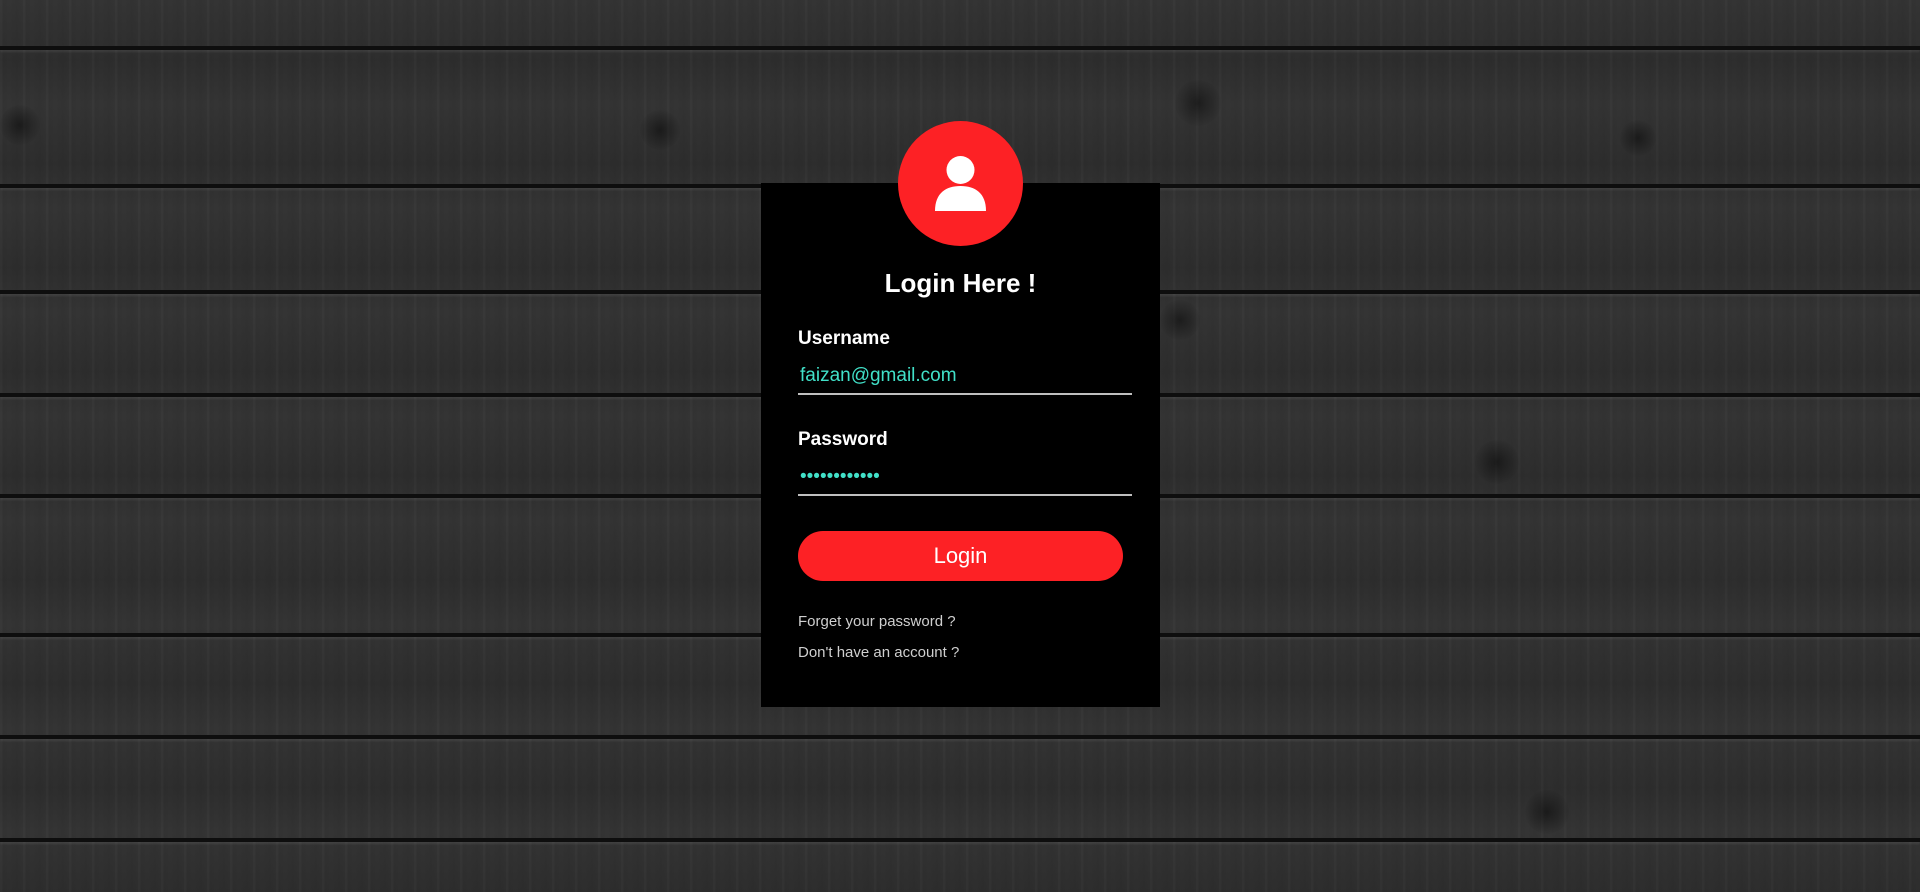 This screenshot has height=892, width=1920. Describe the element at coordinates (878, 652) in the screenshot. I see `signup-link: Don't have an account ?` at that location.